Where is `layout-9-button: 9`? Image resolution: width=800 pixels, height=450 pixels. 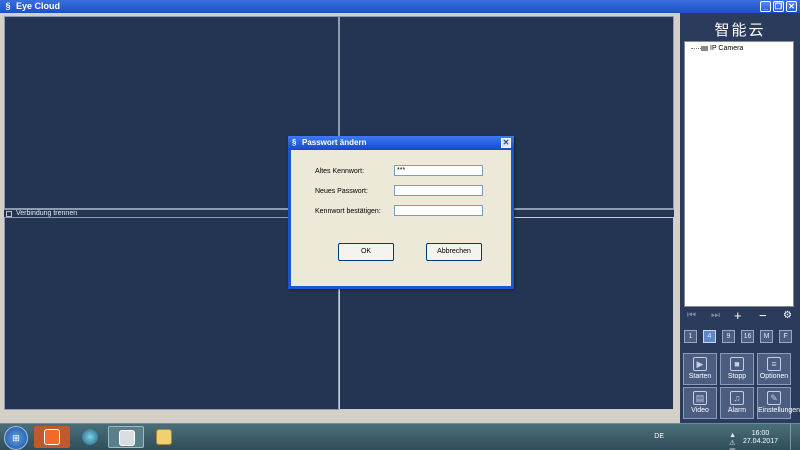 layout-9-button: 9 is located at coordinates (728, 336).